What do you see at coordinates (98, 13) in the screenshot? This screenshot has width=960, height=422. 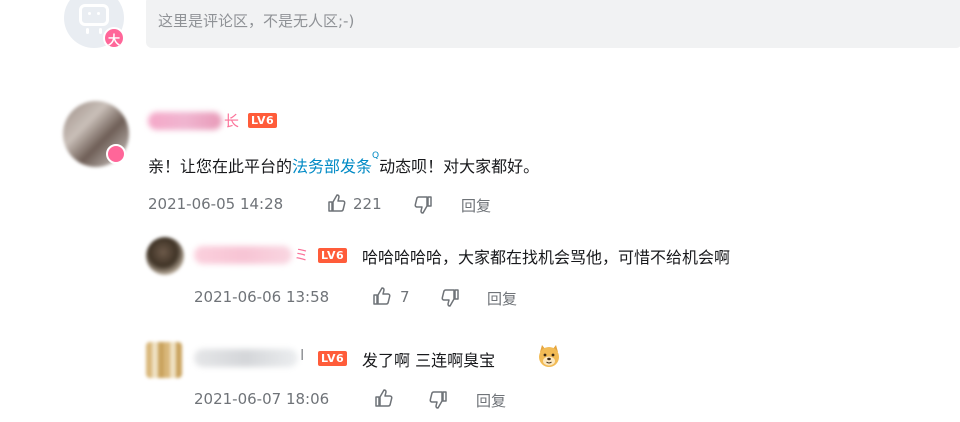 I see `tv-eye-right` at bounding box center [98, 13].